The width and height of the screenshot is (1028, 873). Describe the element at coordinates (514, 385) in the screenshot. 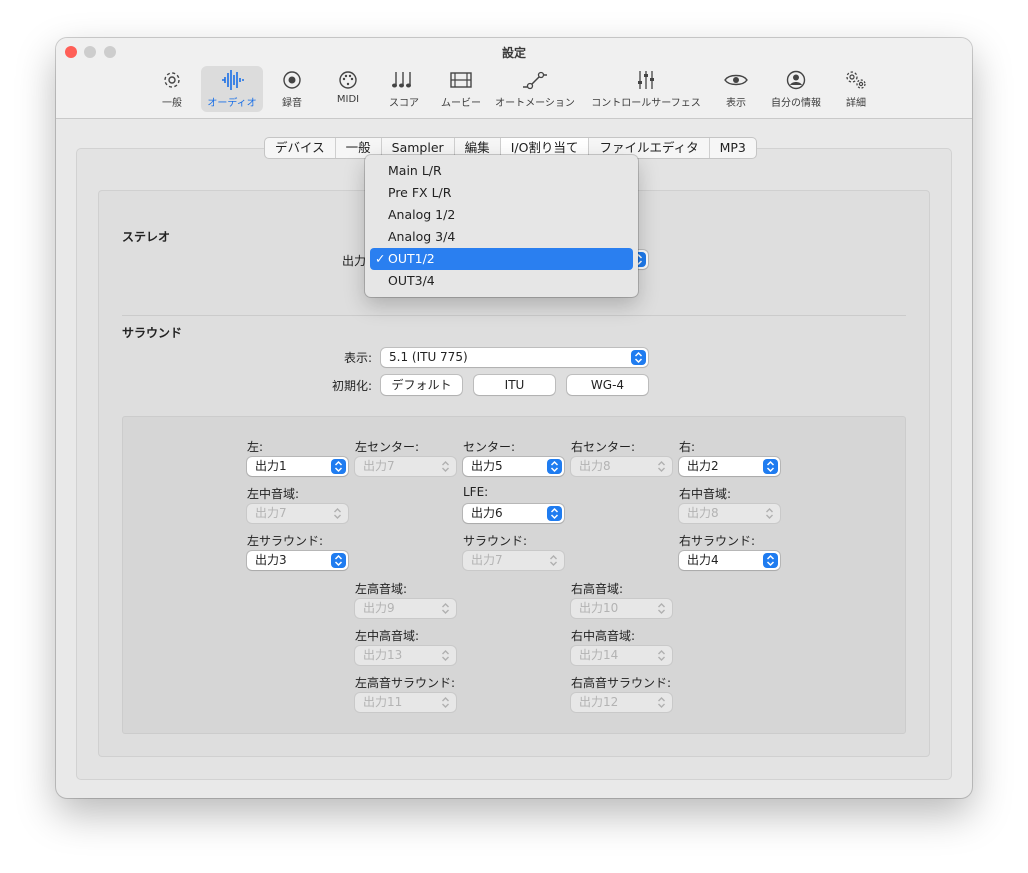

I see `init-itu-button: ITU` at that location.